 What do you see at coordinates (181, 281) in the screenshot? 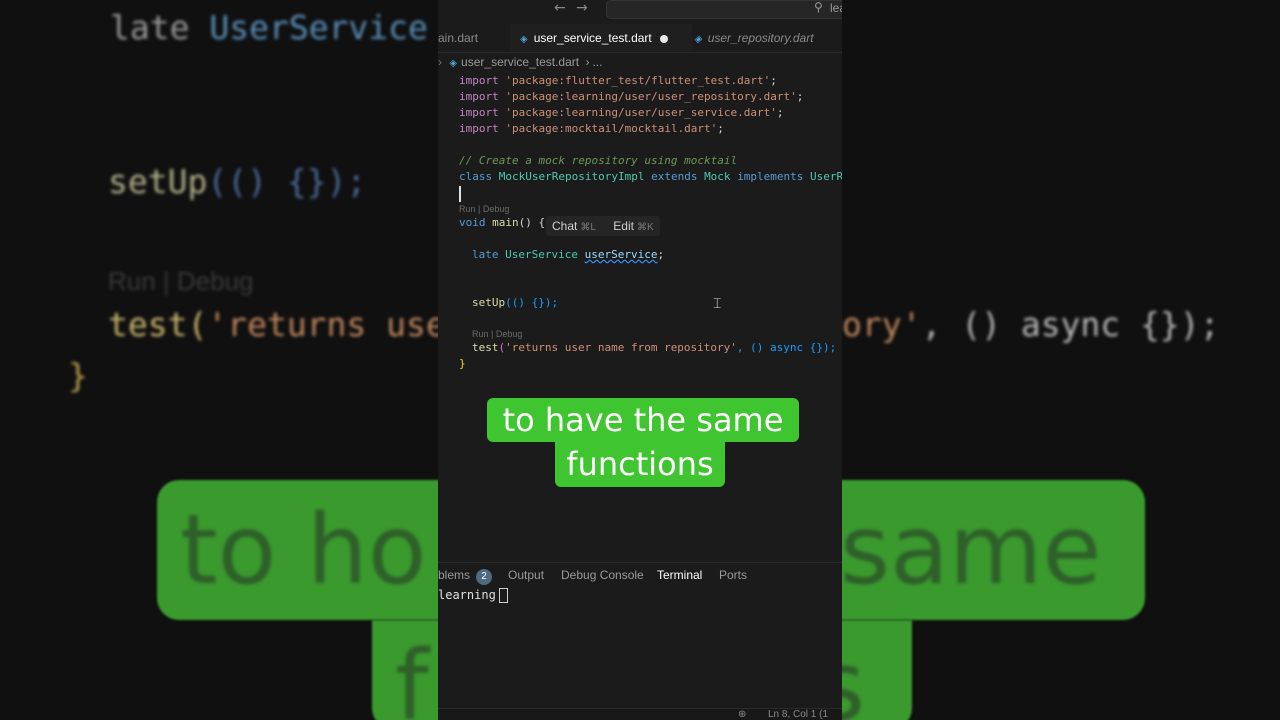
I see `bg-codelens: Run | Debug` at bounding box center [181, 281].